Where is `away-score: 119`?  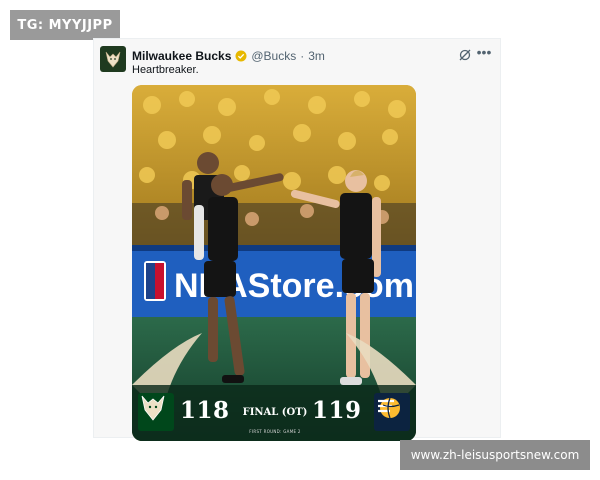 away-score: 119 is located at coordinates (337, 410).